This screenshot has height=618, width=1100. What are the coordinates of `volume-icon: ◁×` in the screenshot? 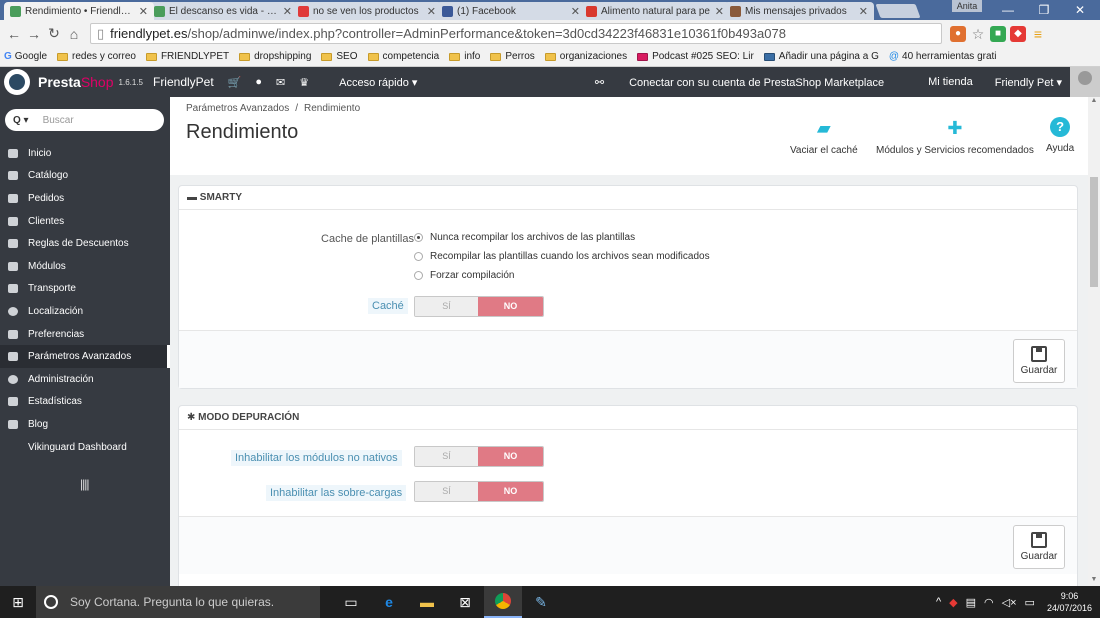 It's located at (1009, 602).